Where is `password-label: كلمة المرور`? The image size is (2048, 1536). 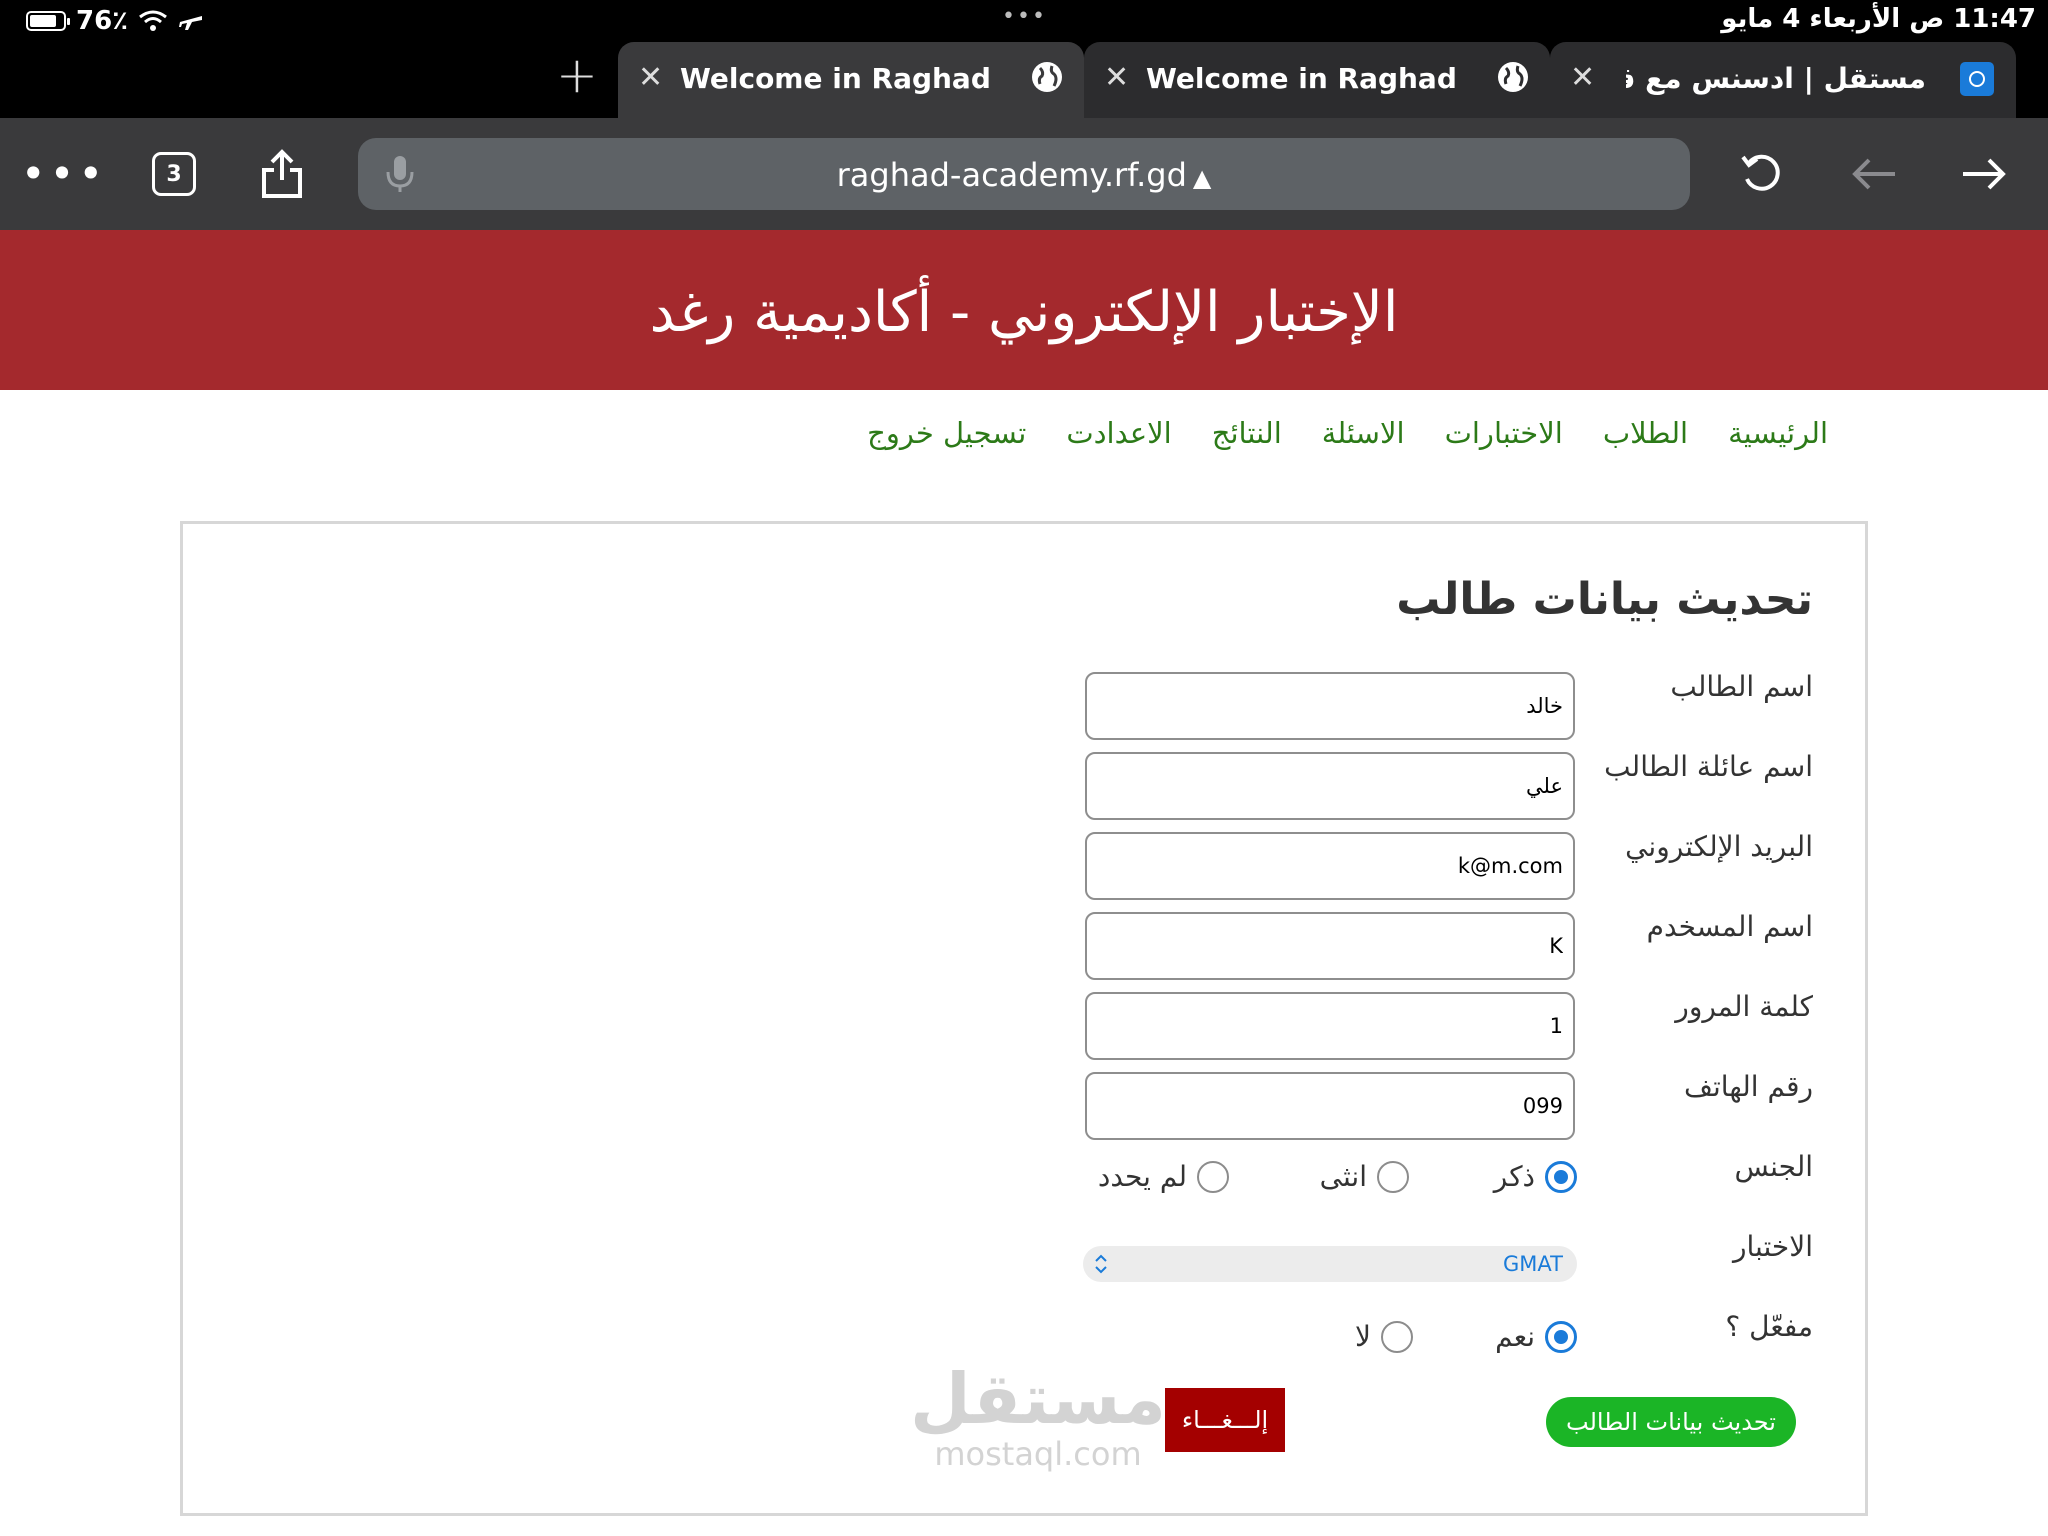
password-label: كلمة المرور is located at coordinates (1744, 1006).